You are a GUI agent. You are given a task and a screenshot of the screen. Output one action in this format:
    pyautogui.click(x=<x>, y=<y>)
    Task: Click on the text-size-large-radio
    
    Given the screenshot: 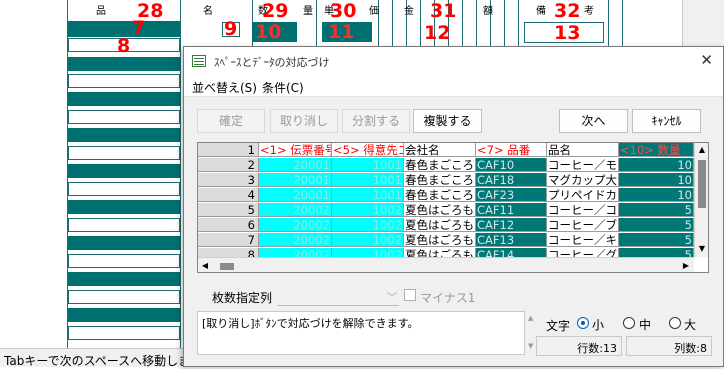 What is the action you would take?
    pyautogui.click(x=675, y=323)
    